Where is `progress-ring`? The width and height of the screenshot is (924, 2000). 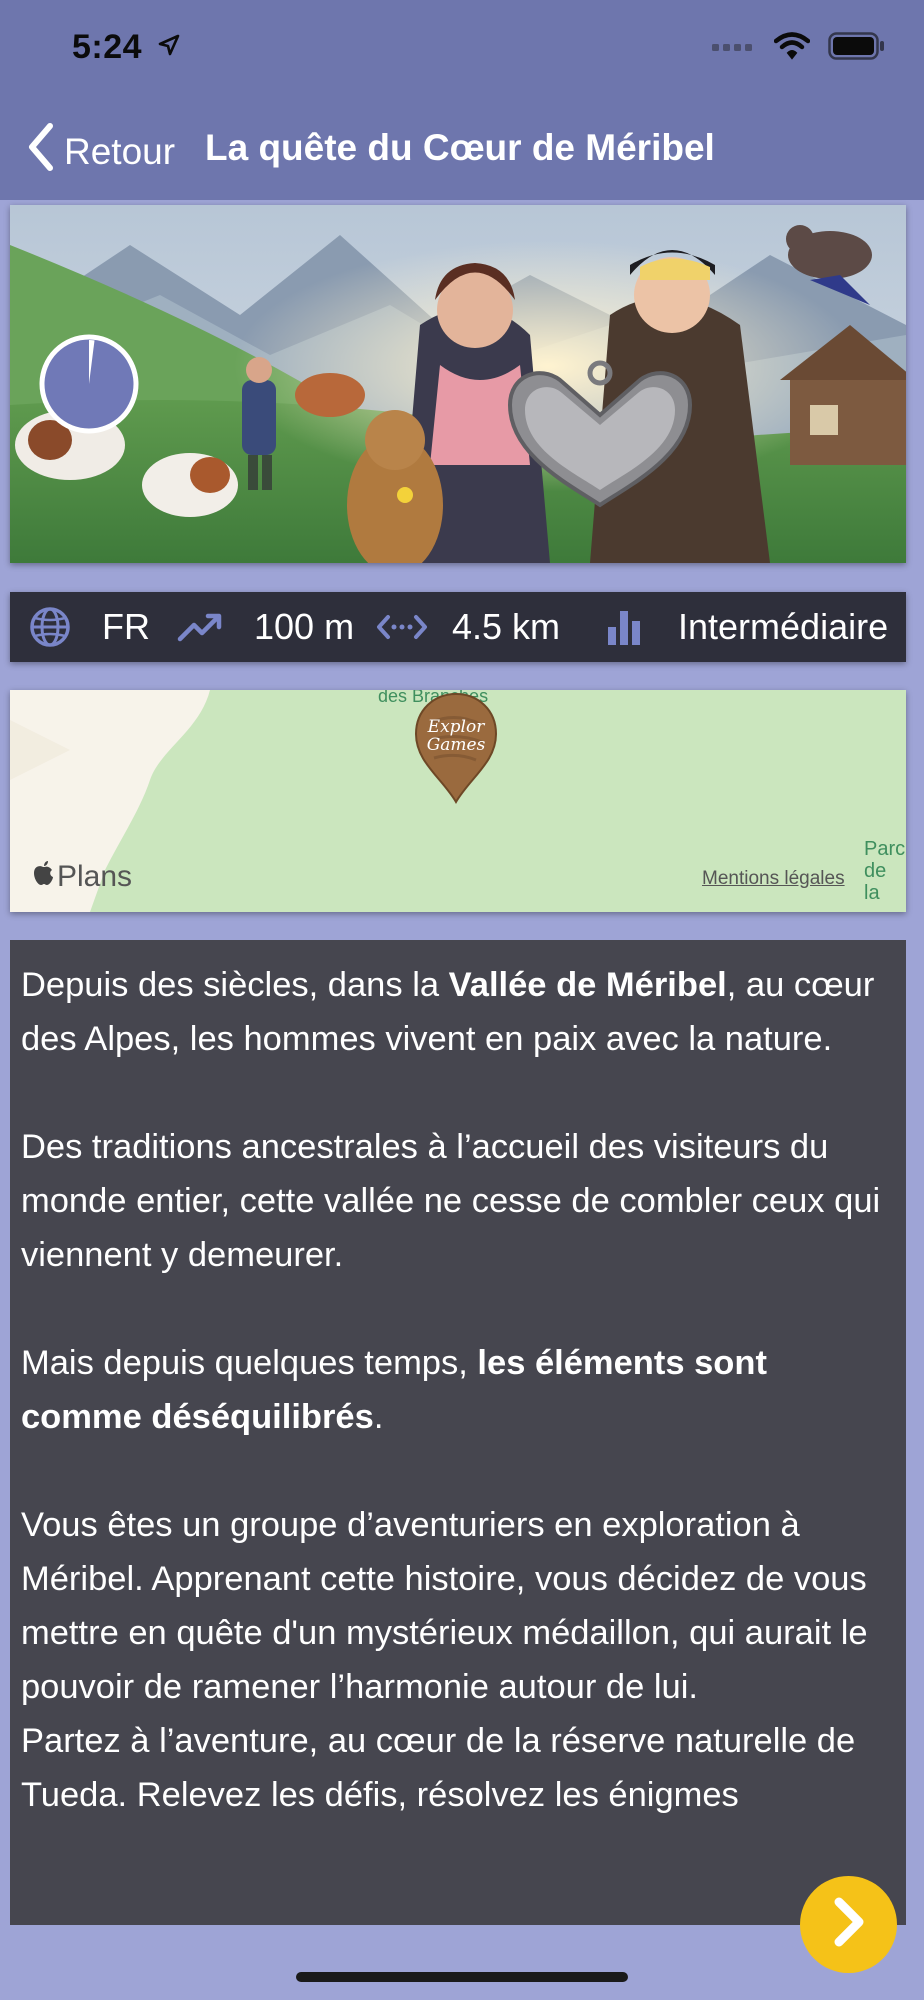 progress-ring is located at coordinates (89, 384).